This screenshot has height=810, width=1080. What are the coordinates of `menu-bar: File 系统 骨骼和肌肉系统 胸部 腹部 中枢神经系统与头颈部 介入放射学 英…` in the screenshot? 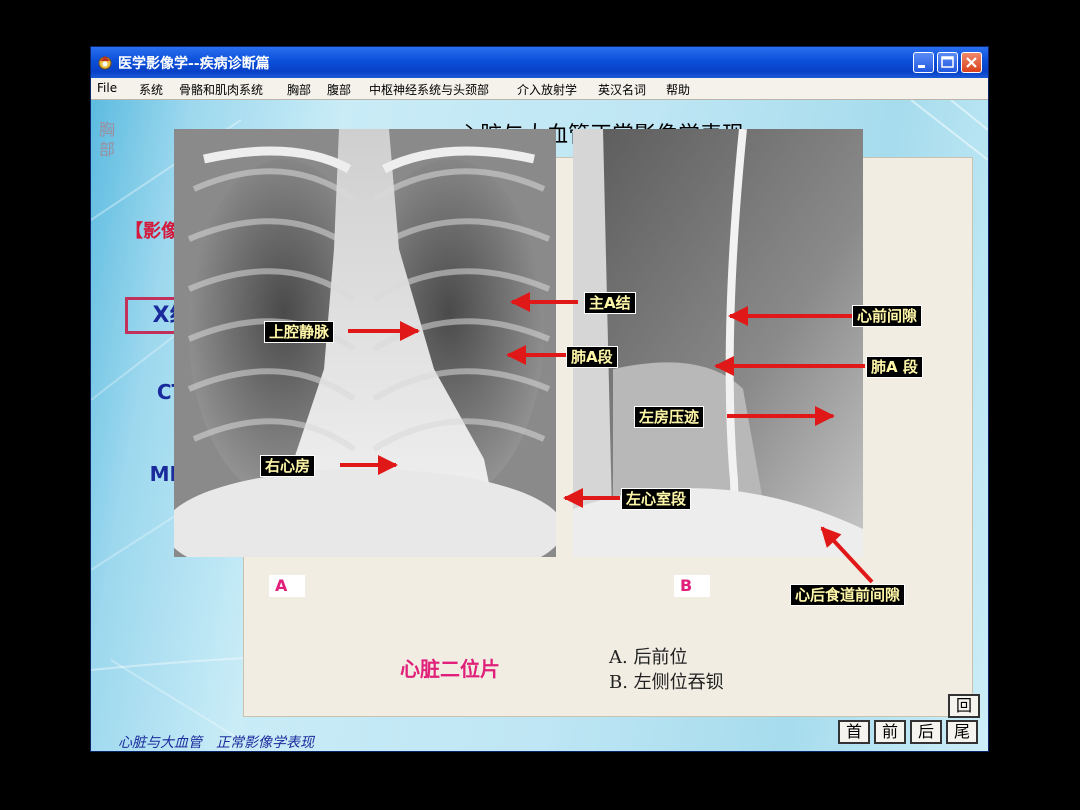 It's located at (539, 89).